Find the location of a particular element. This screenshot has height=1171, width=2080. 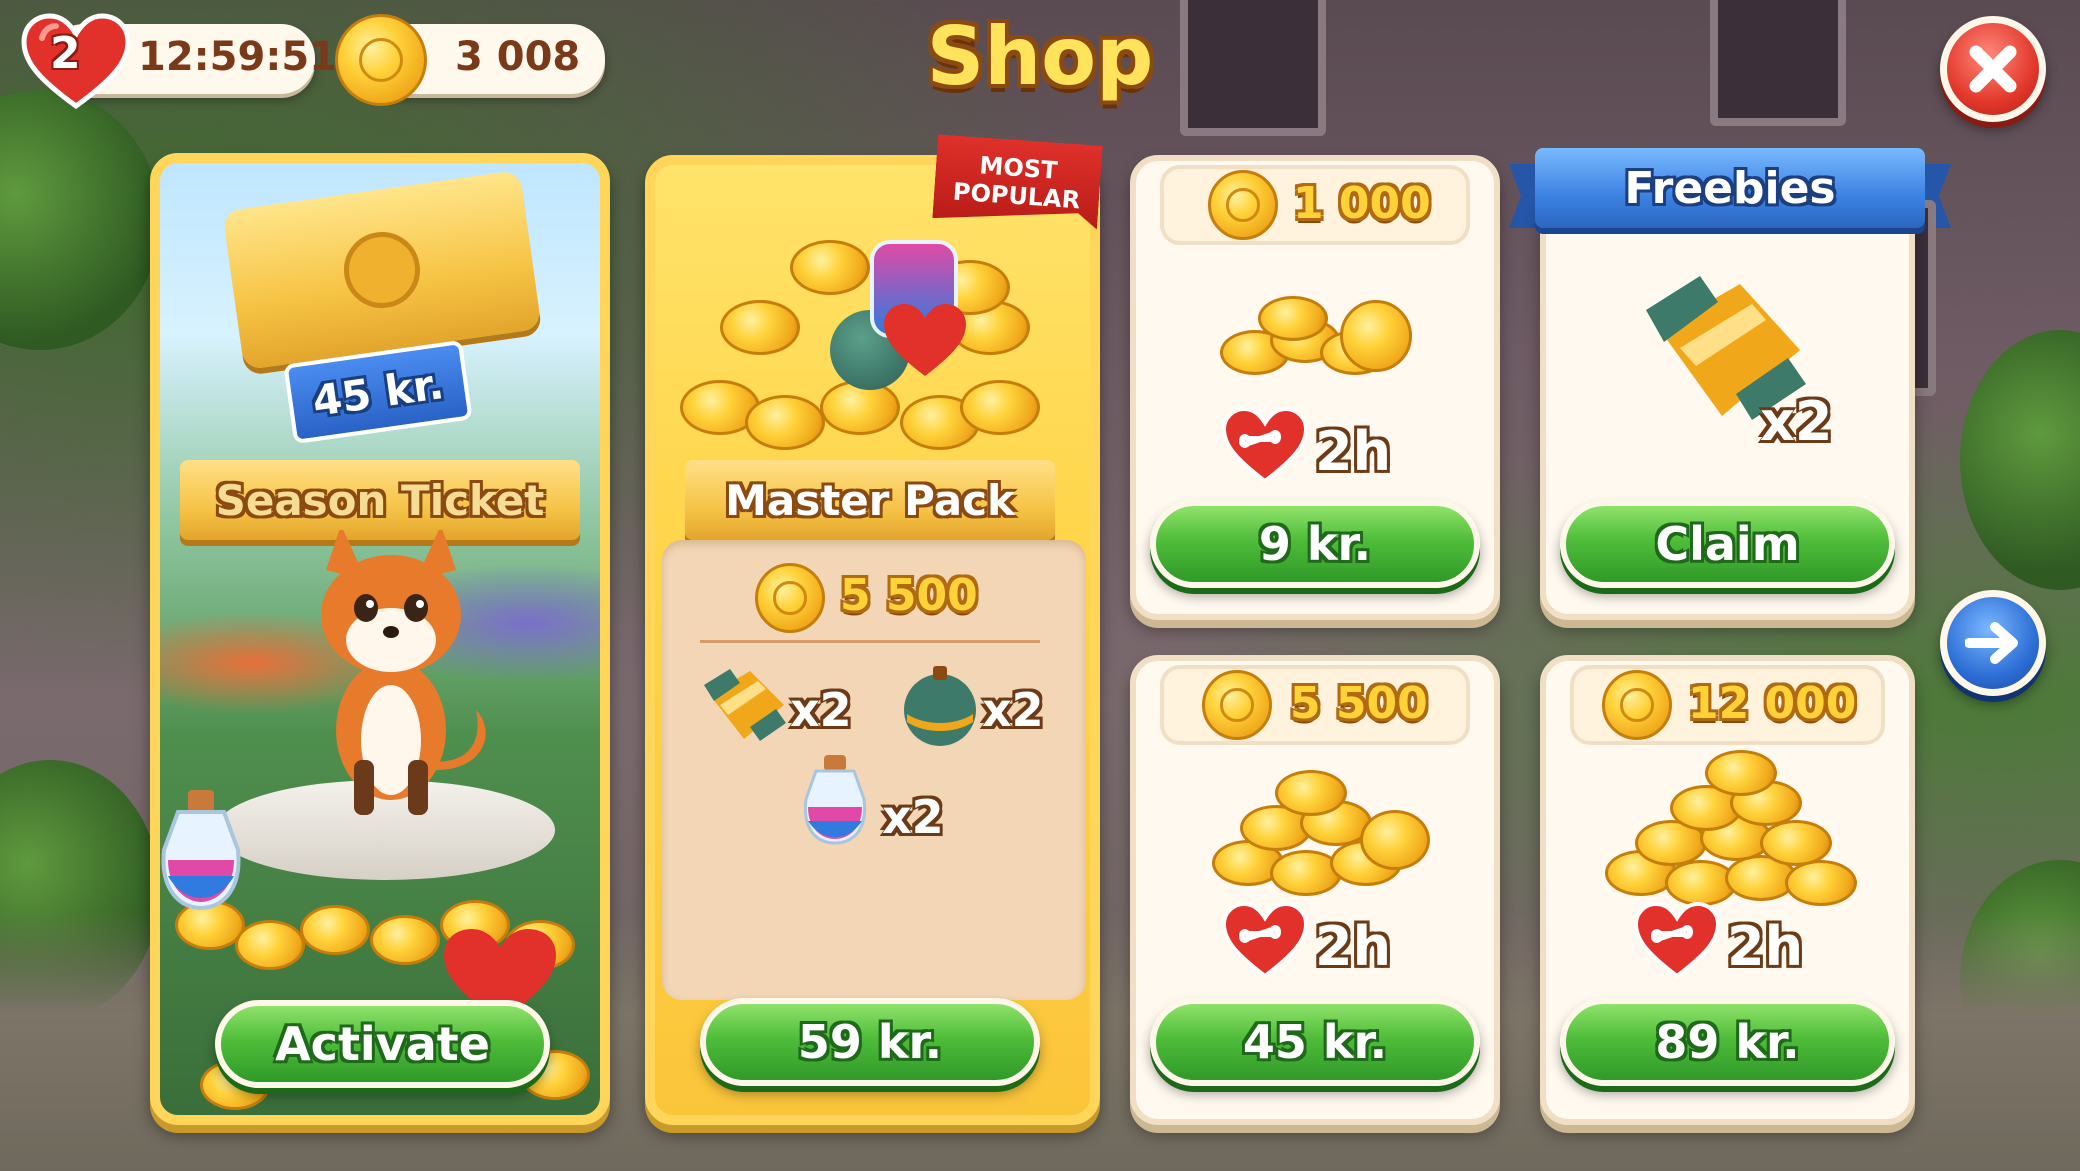

close-button is located at coordinates (1993, 69).